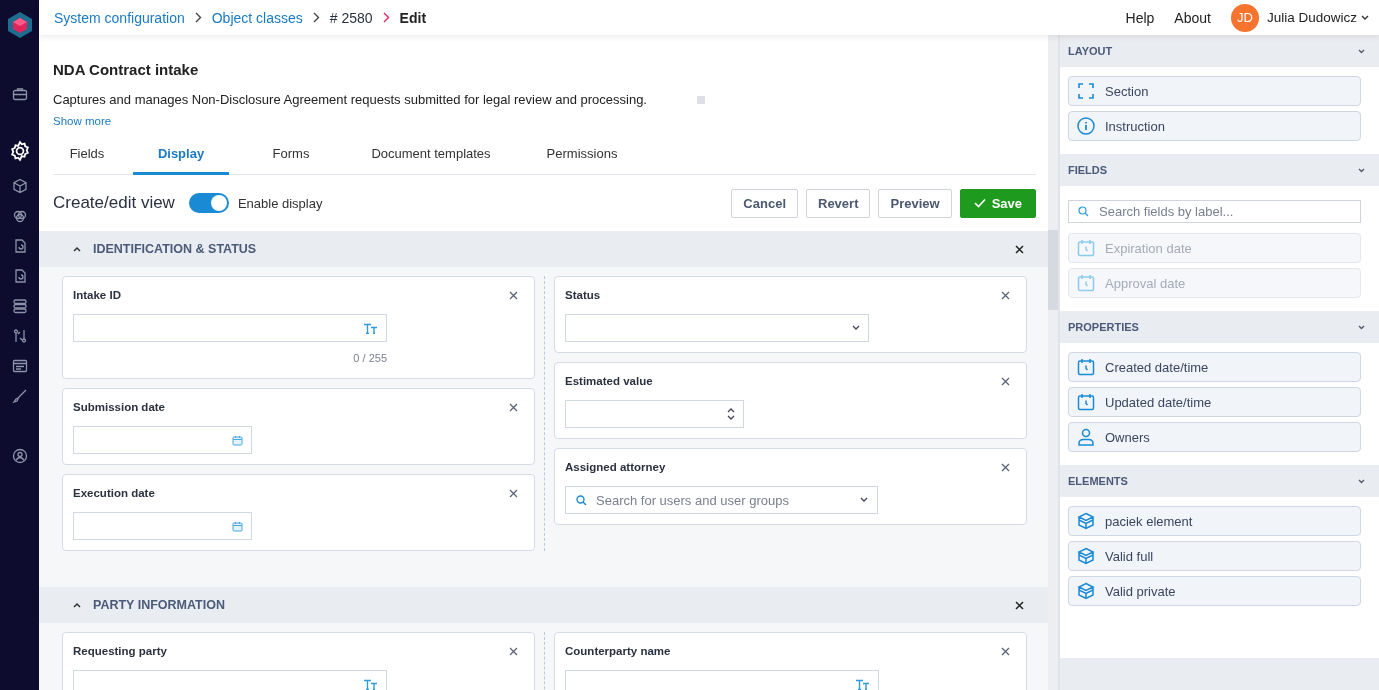 This screenshot has height=690, width=1379. I want to click on breadcrumb-text: # 2580, so click(351, 17).